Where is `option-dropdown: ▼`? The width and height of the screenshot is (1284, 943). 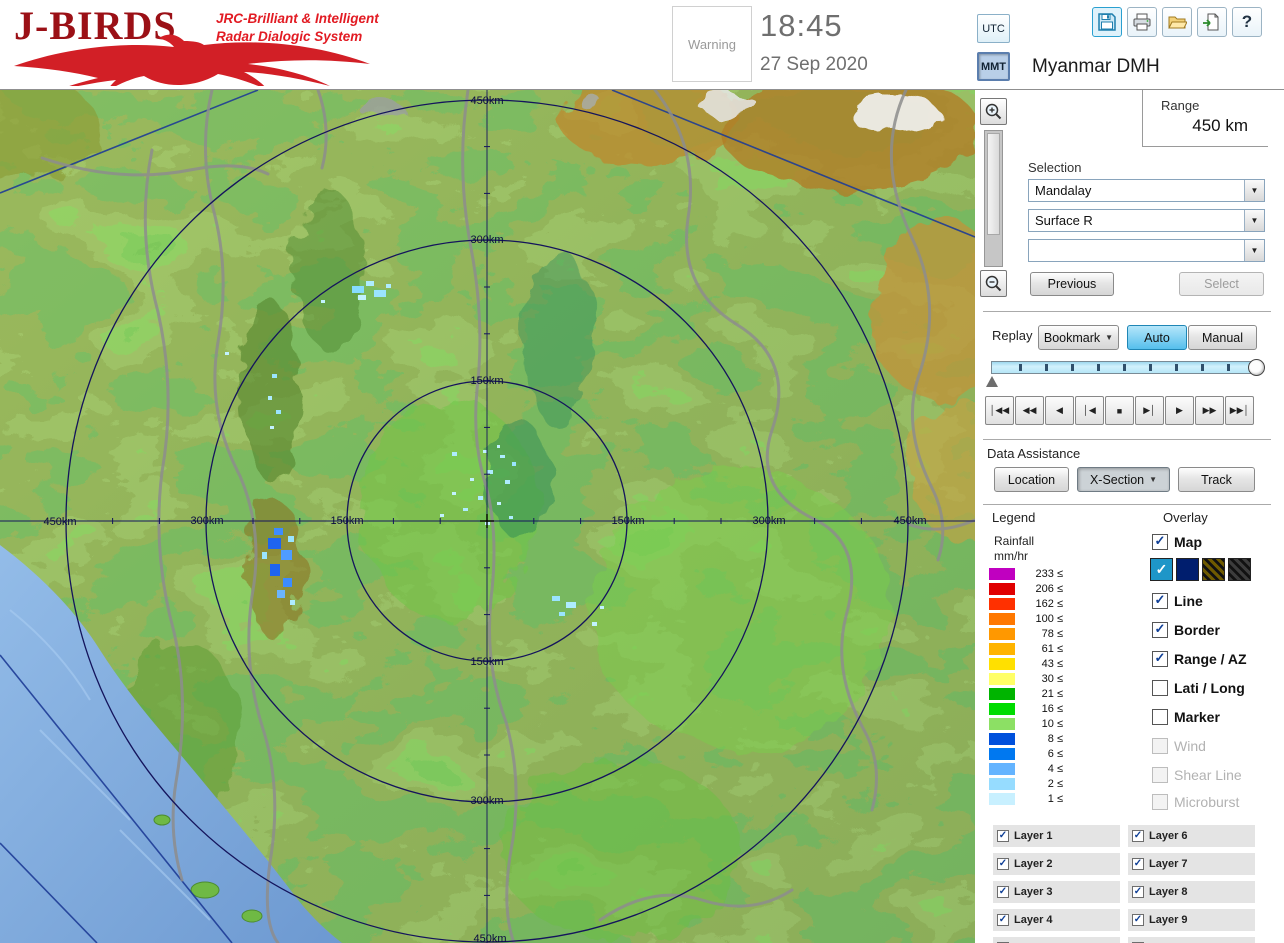 option-dropdown: ▼ is located at coordinates (1146, 250).